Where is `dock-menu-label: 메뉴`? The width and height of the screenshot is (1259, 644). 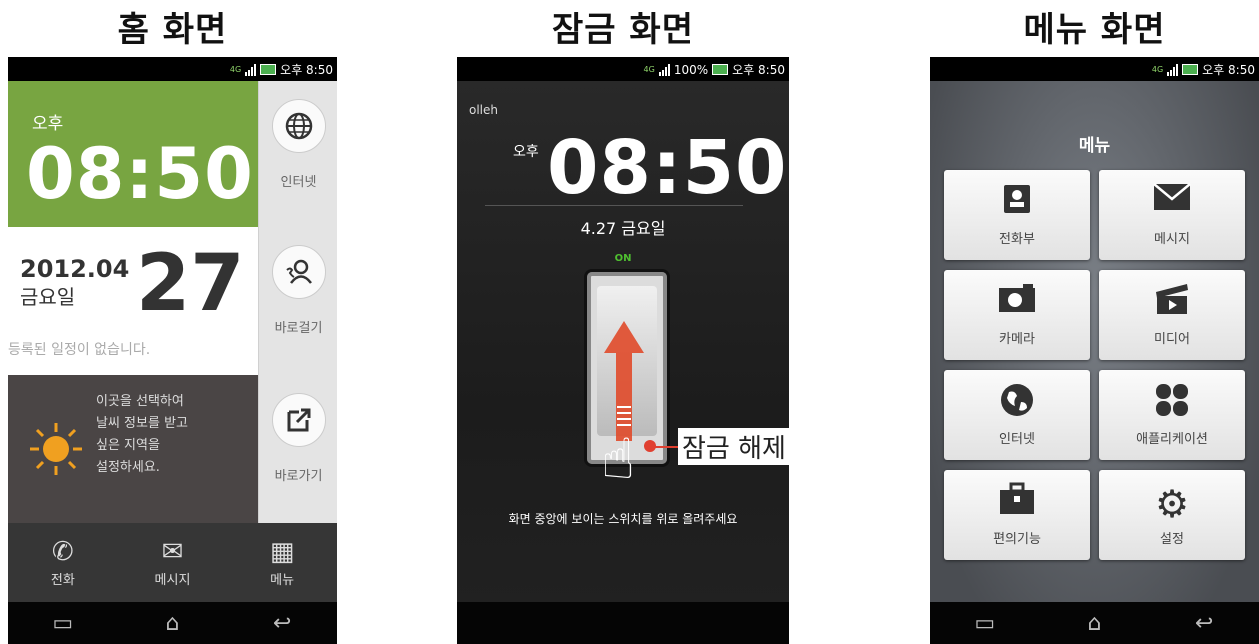
dock-menu-label: 메뉴 is located at coordinates (282, 580).